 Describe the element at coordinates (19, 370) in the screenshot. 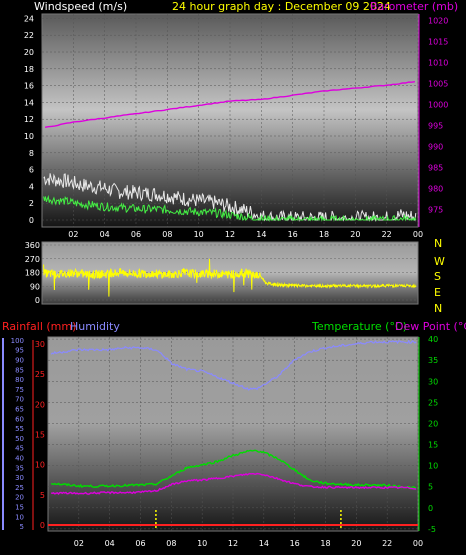

I see `y-tick-label: 85` at that location.